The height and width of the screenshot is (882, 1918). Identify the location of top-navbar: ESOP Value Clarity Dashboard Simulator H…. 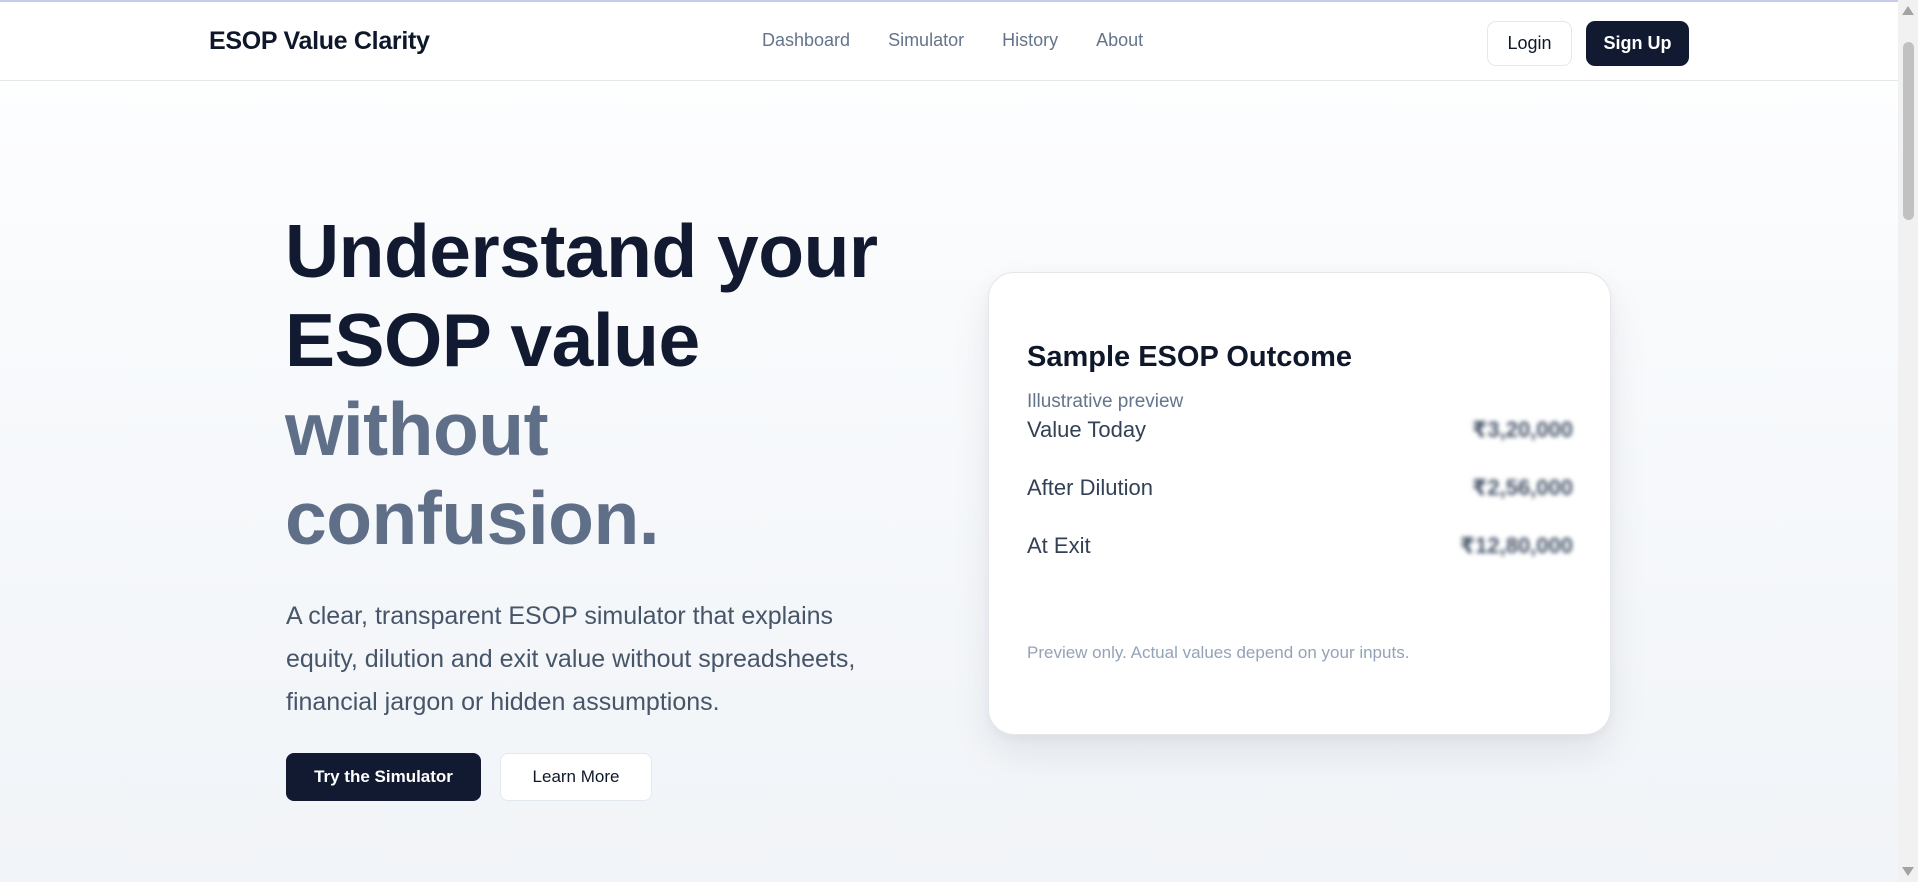
(949, 41).